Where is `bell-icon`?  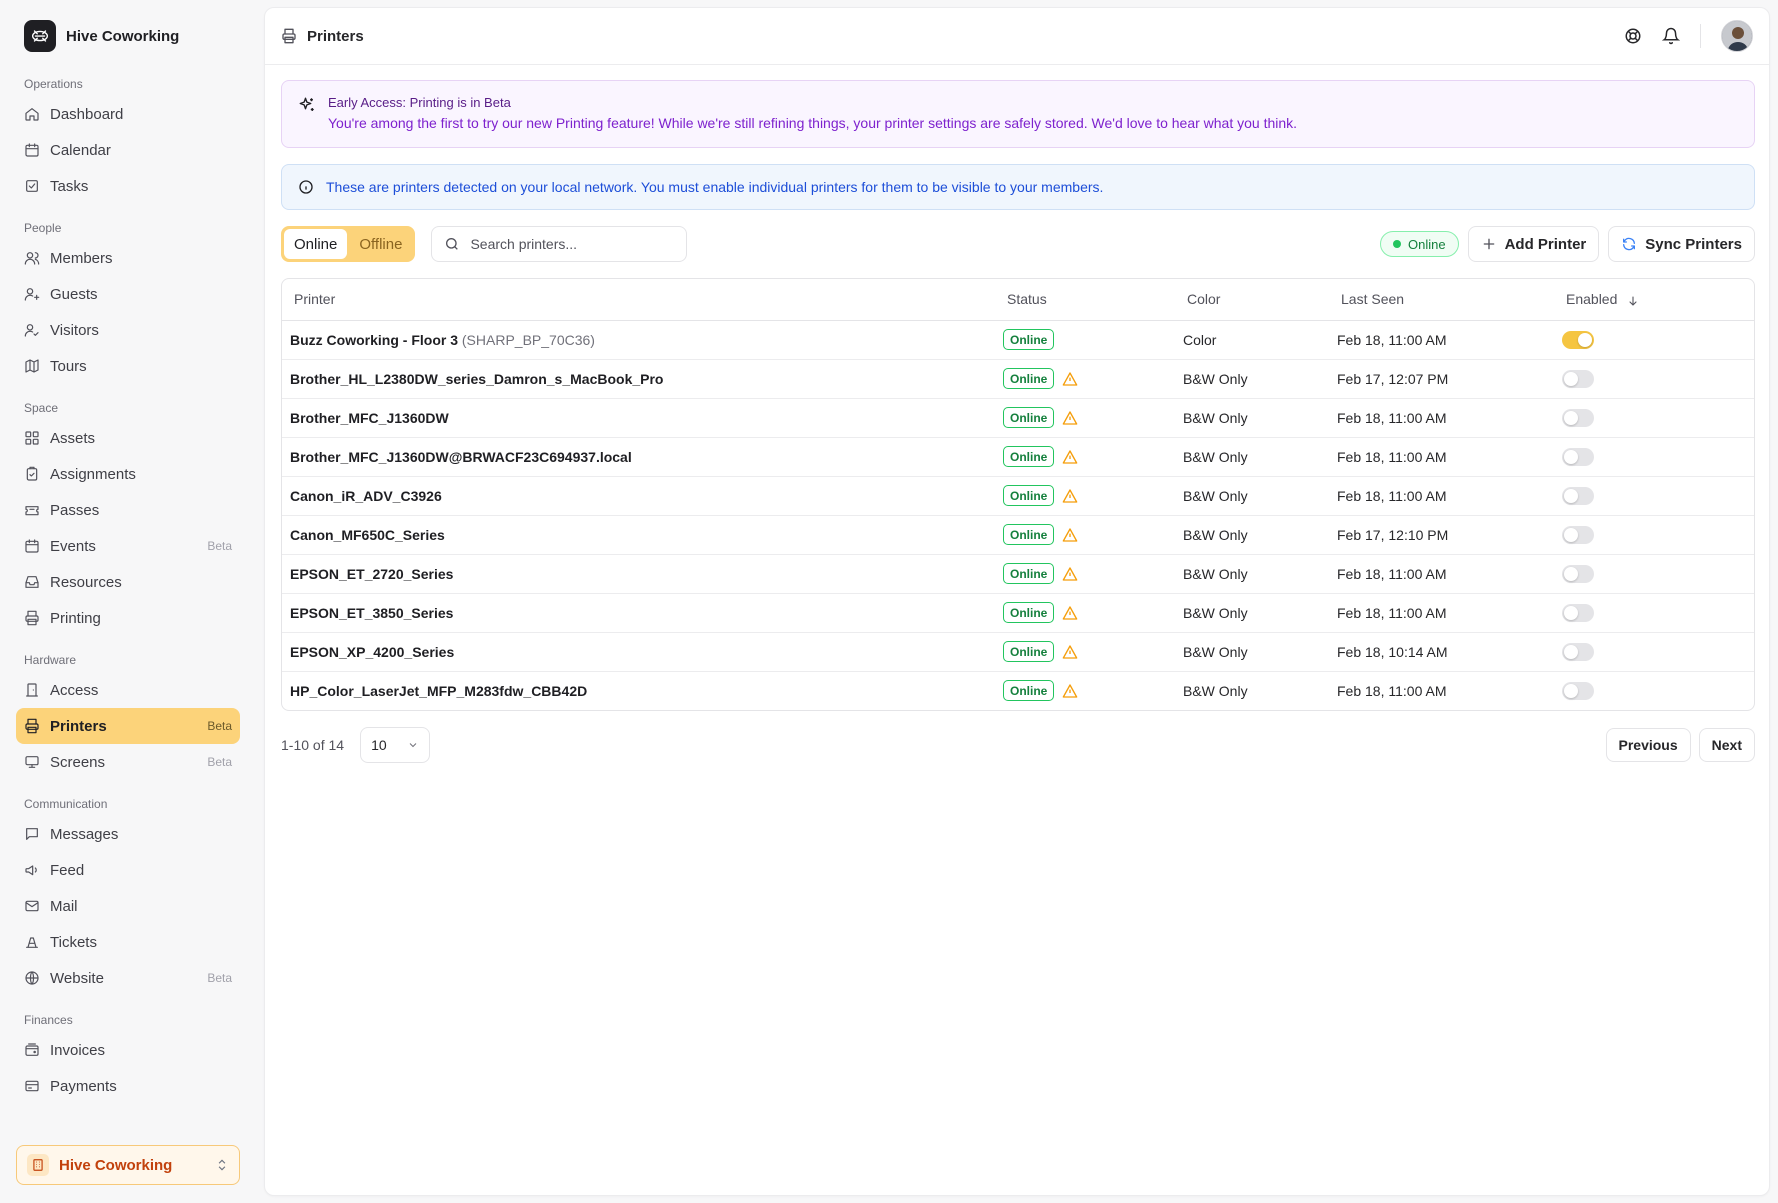 bell-icon is located at coordinates (1671, 36).